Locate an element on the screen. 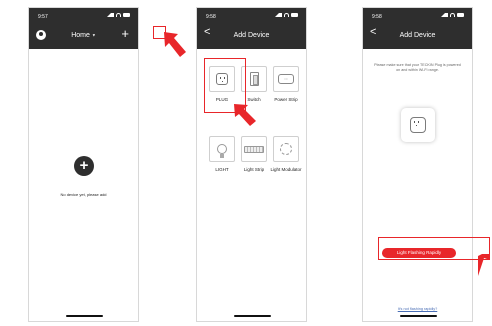  device-switch-tile is located at coordinates (254, 79).